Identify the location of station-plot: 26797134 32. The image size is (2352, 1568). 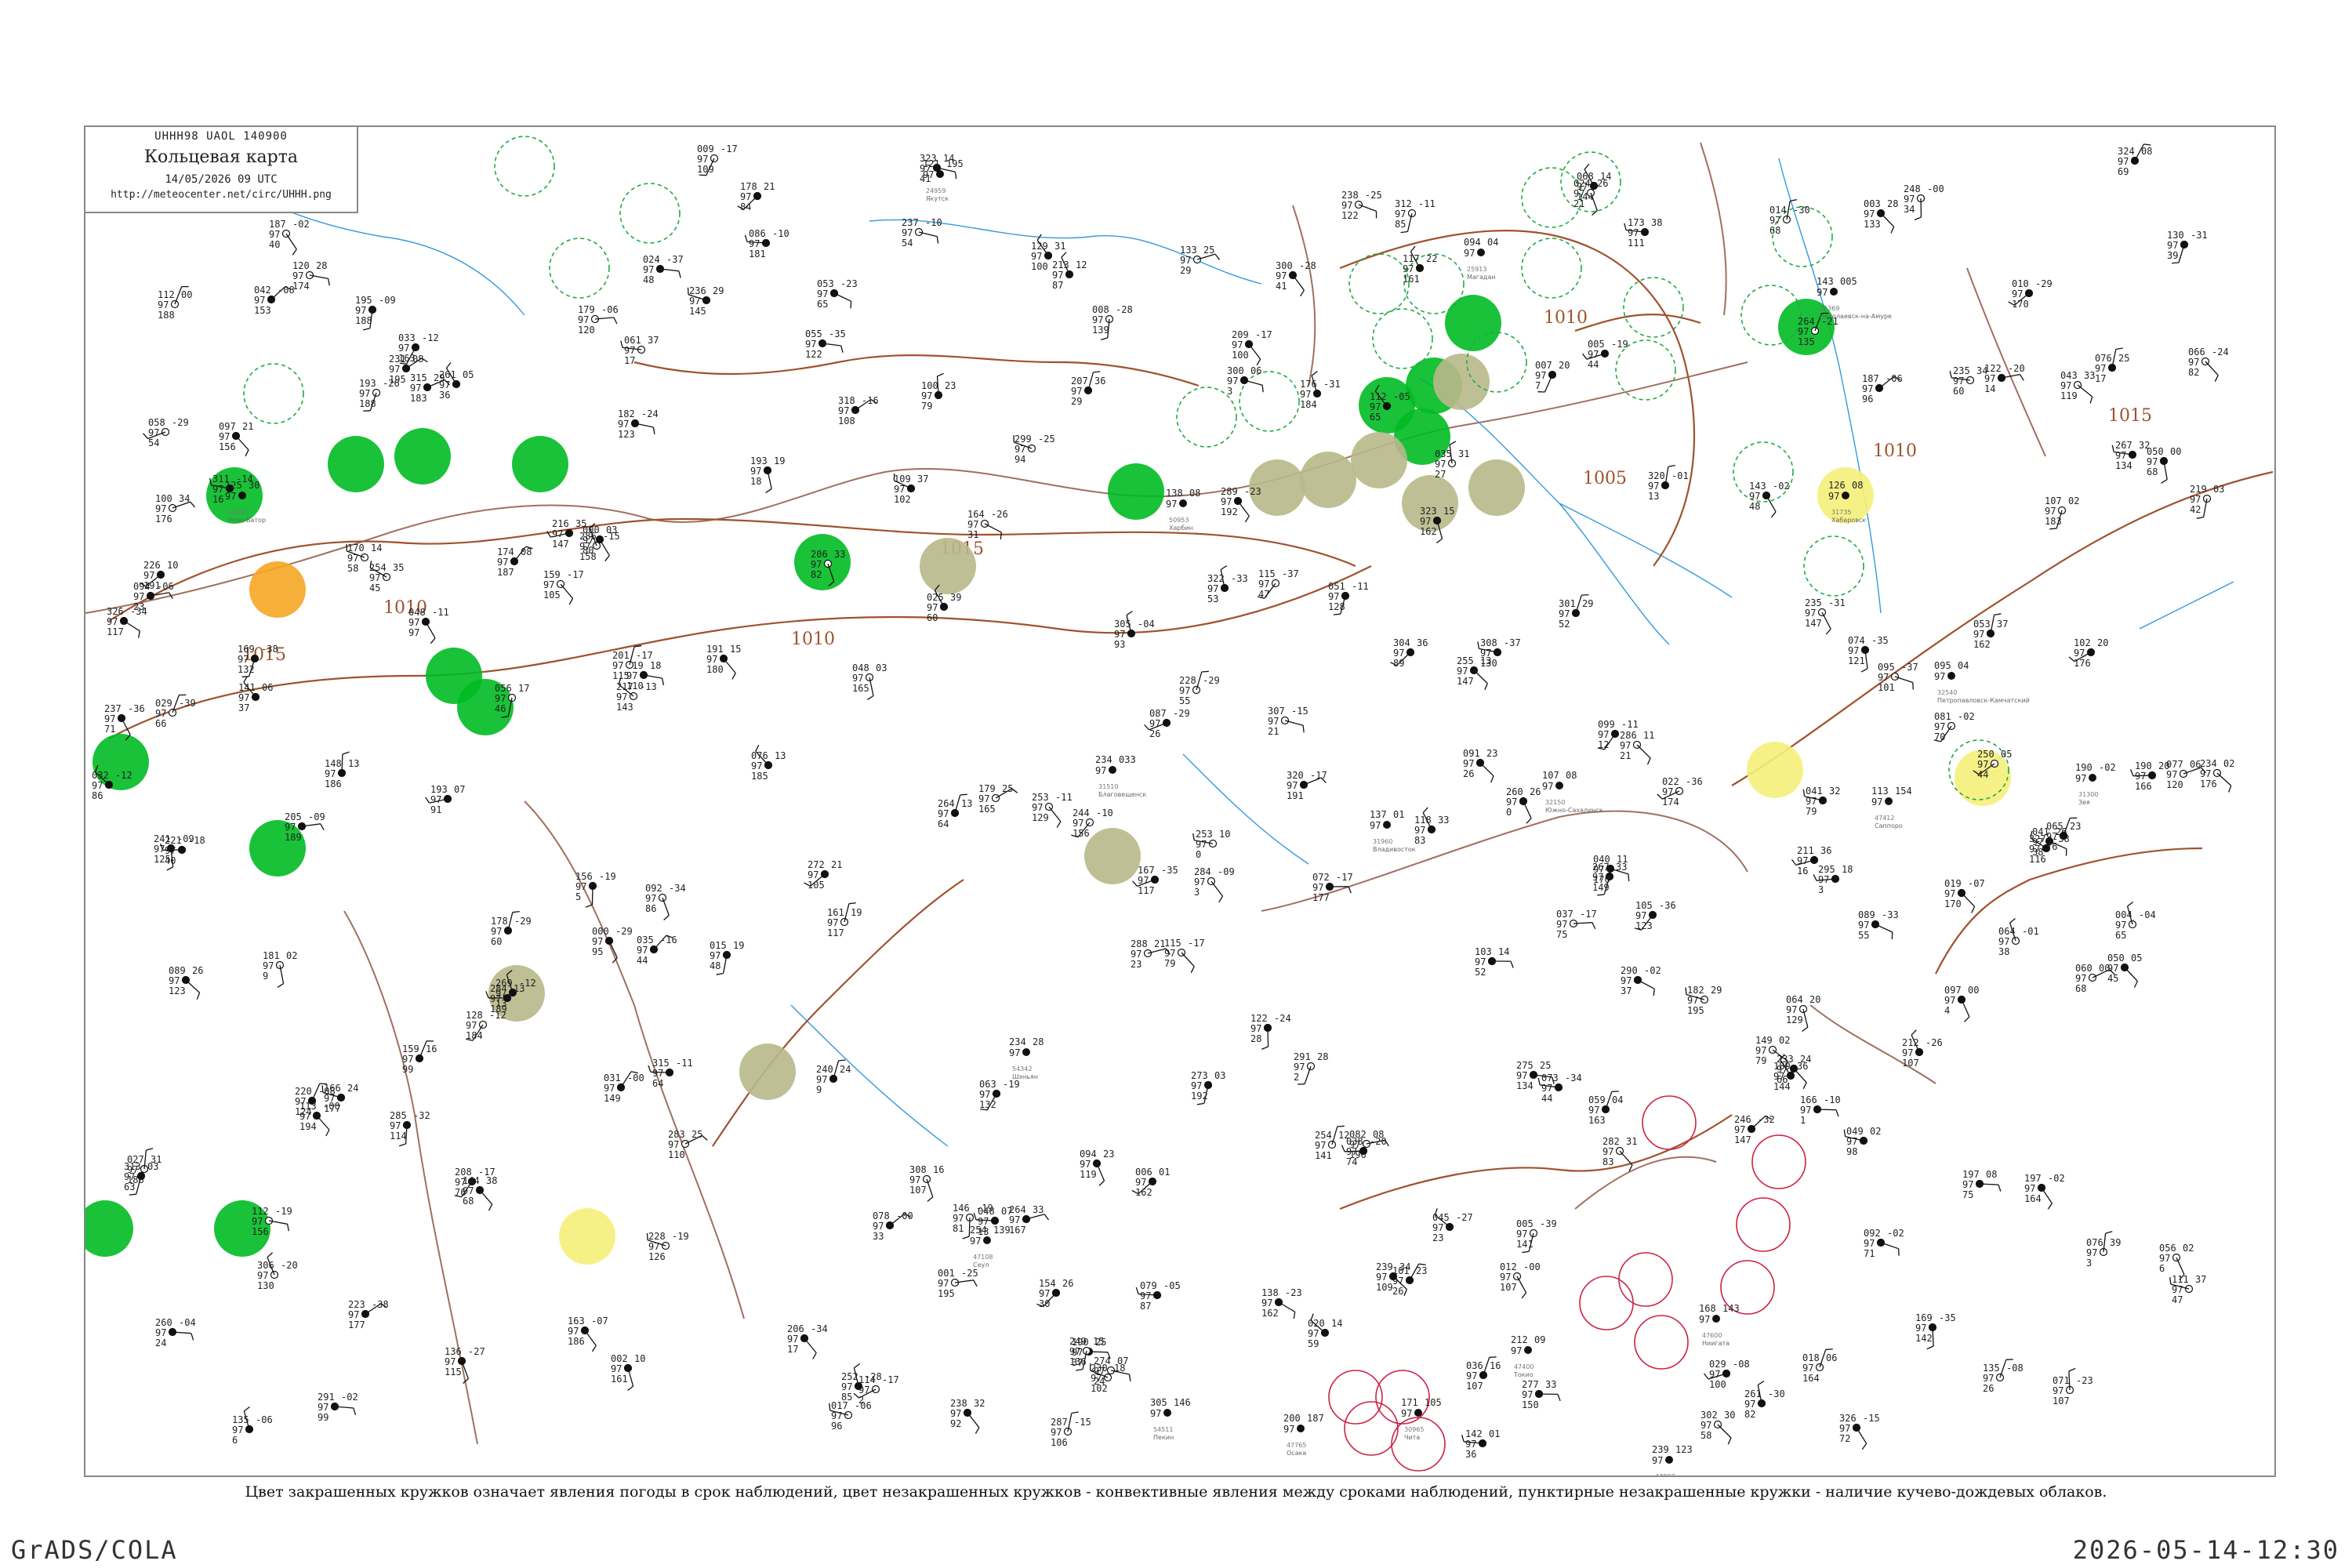
(2130, 455).